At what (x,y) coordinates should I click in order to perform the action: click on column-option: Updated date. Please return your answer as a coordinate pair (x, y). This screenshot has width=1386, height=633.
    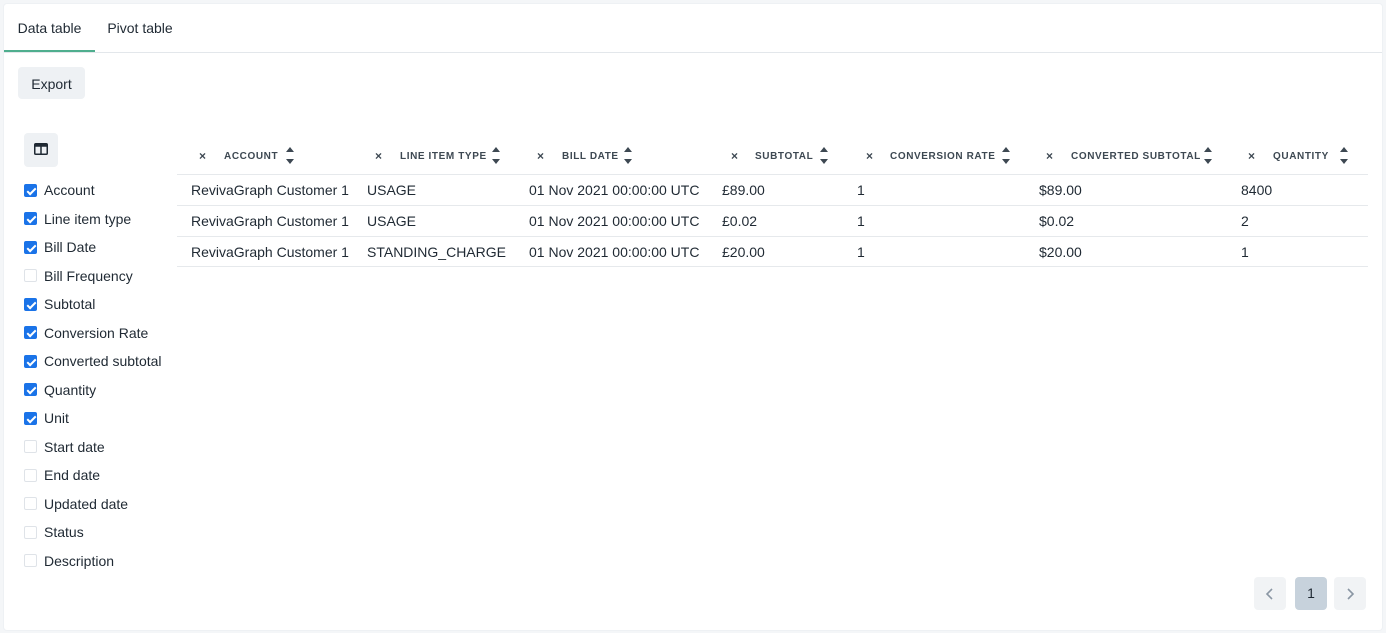
    Looking at the image, I should click on (104, 504).